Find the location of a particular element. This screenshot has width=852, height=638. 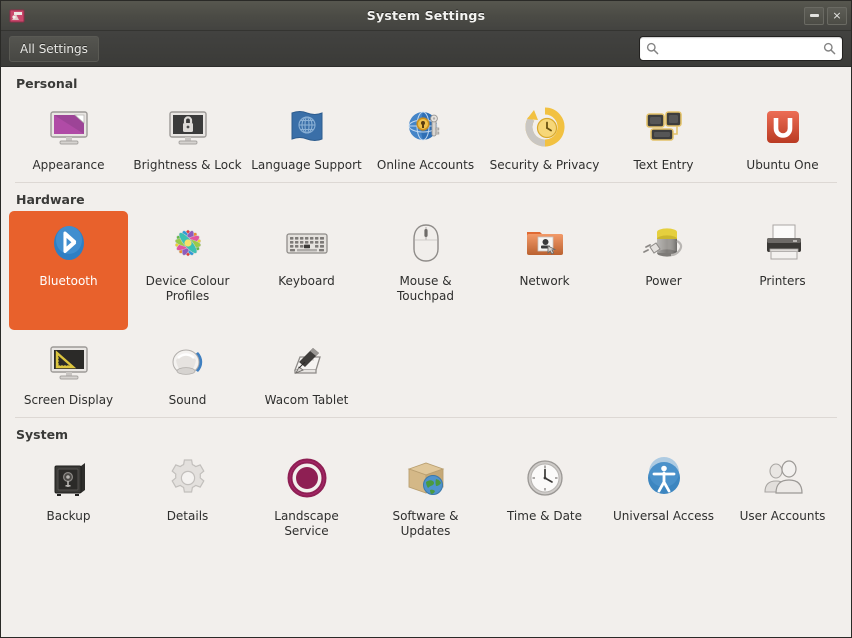

printers-icon is located at coordinates (783, 243).